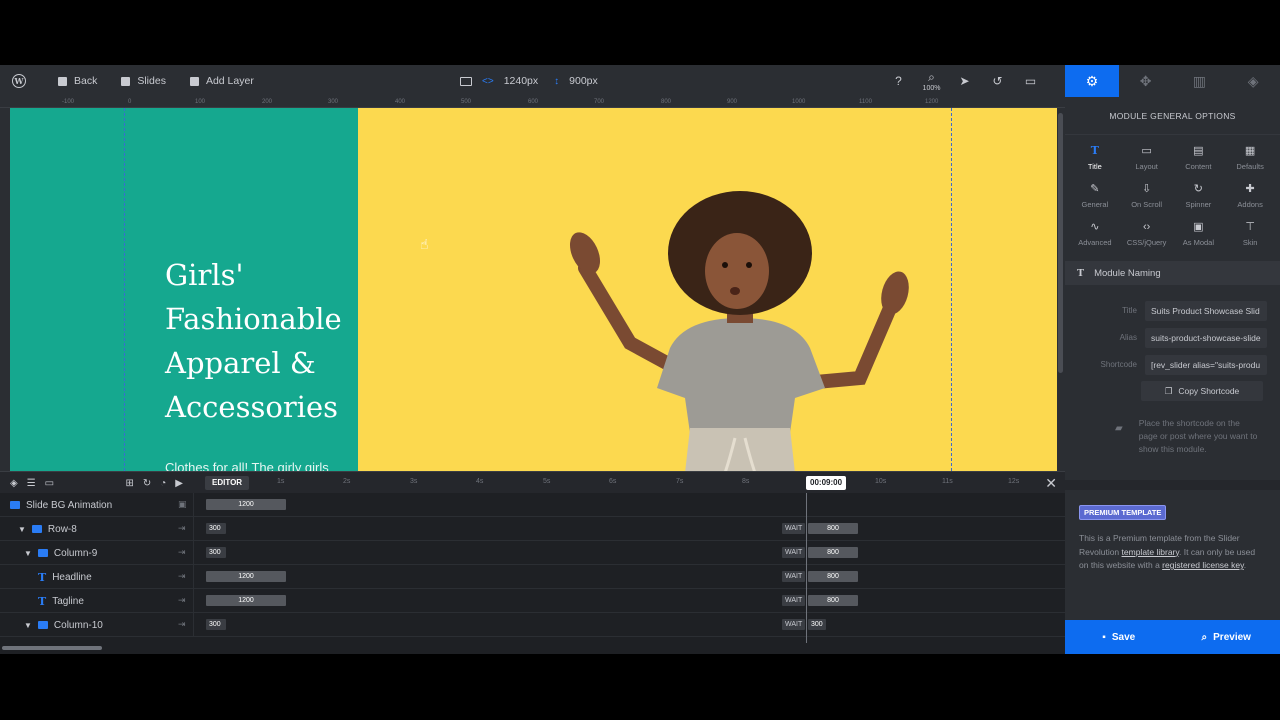  What do you see at coordinates (1199, 234) in the screenshot?
I see `option-as-modal: ▣ As Modal` at bounding box center [1199, 234].